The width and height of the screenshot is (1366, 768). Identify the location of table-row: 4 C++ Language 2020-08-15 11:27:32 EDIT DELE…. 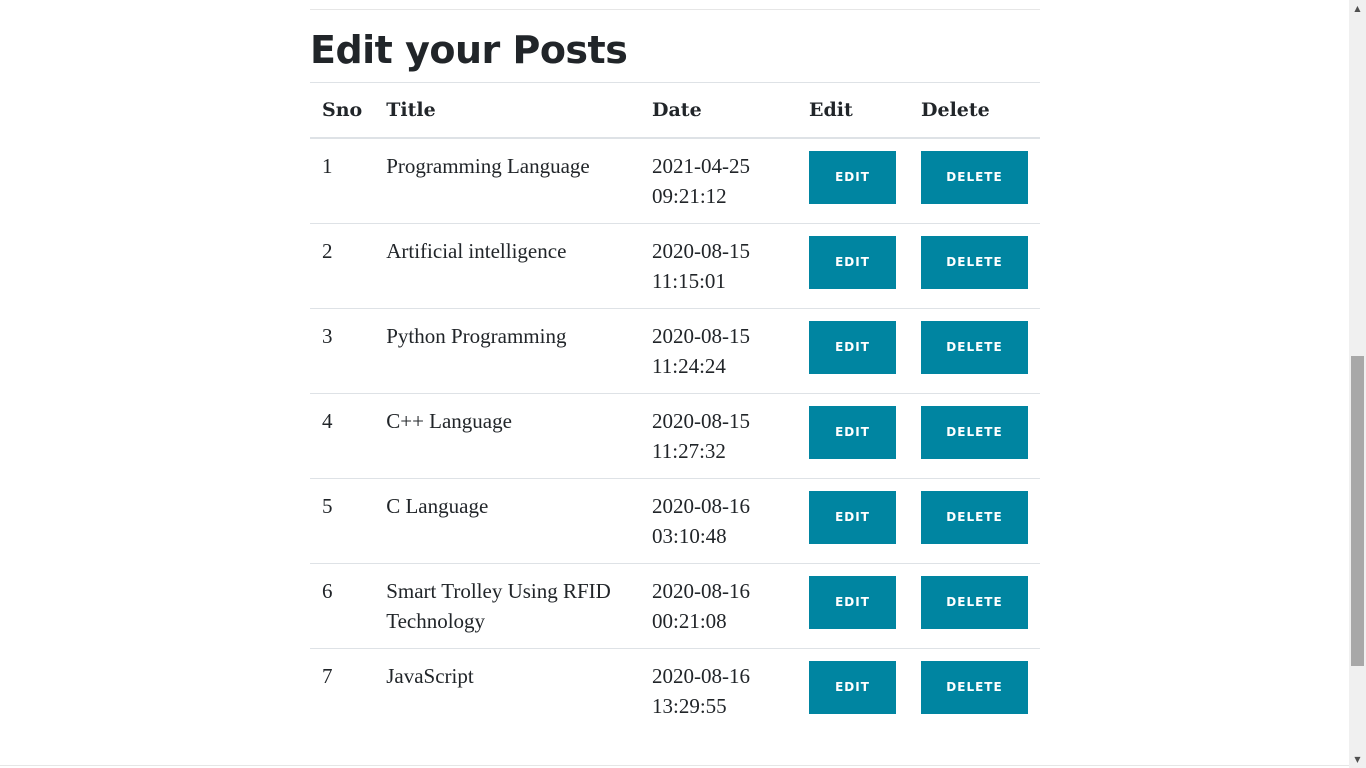
(675, 436).